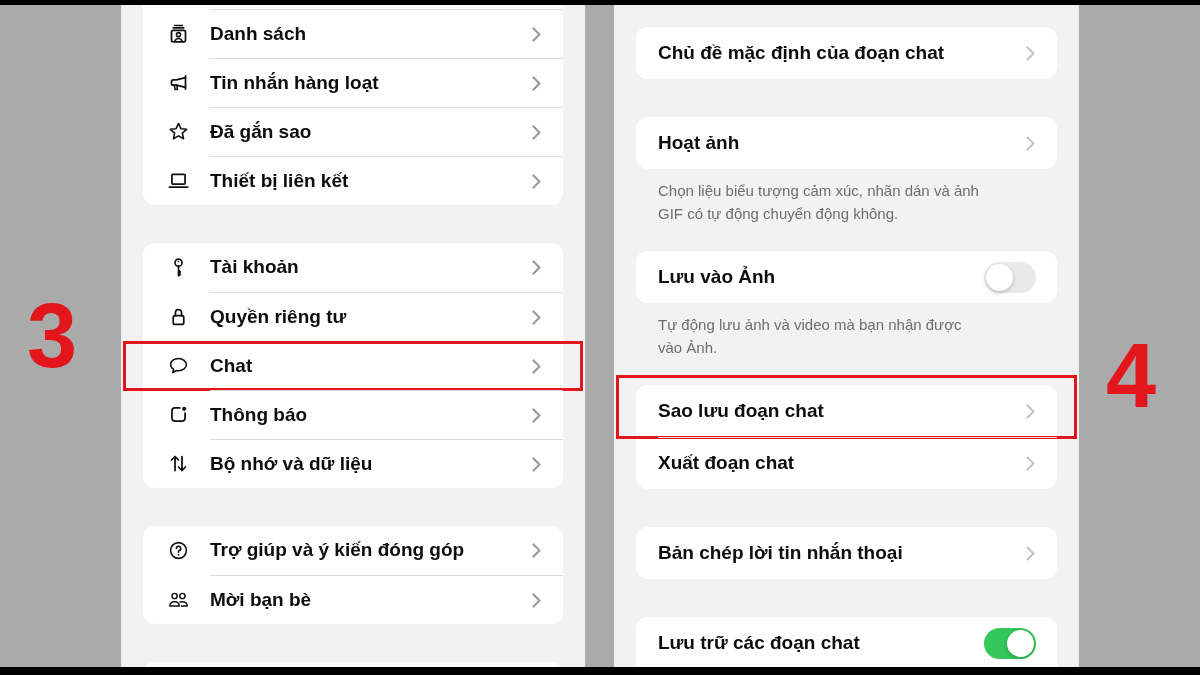  Describe the element at coordinates (178, 82) in the screenshot. I see `megaphone-icon` at that location.